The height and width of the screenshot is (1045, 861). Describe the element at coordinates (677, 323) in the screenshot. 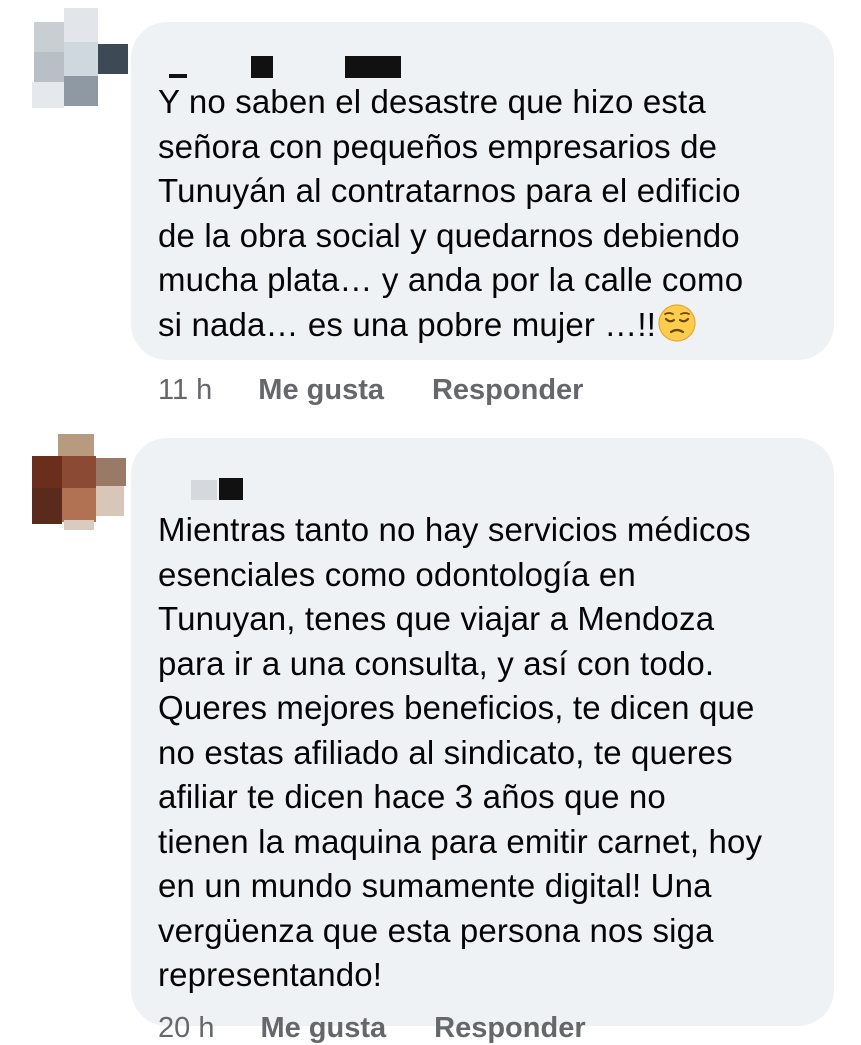

I see `pensive-face-emoji-icon` at that location.